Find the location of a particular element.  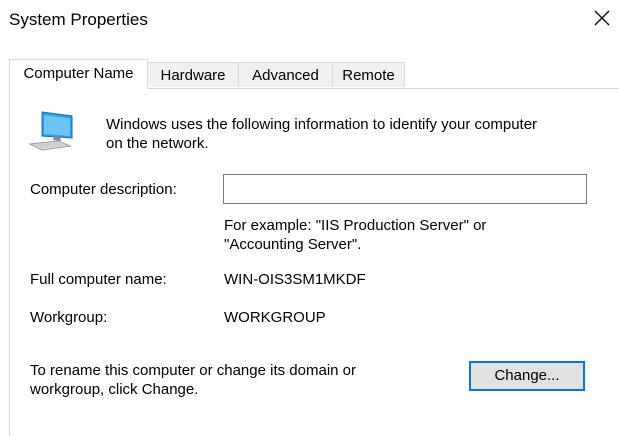

tab-strip: Computer Name Hardware Advanced Remote is located at coordinates (309, 74).